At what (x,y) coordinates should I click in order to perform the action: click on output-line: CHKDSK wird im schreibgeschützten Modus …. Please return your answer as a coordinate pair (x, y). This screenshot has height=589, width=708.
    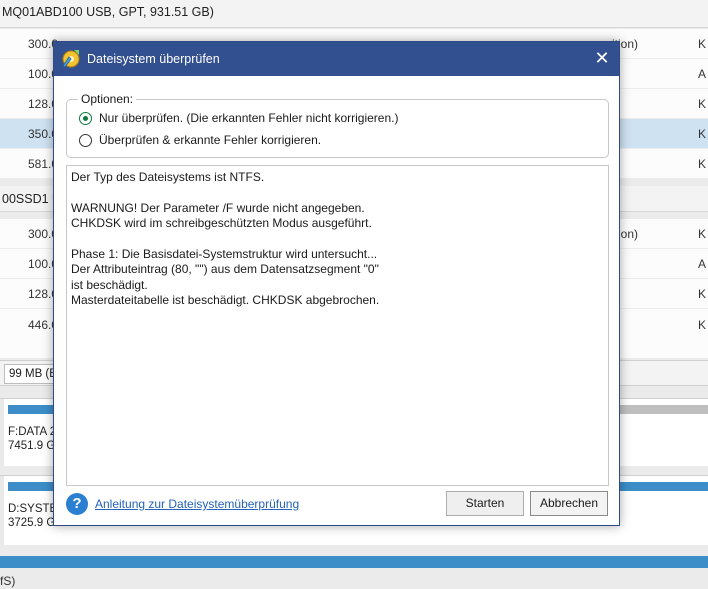
    Looking at the image, I should click on (221, 223).